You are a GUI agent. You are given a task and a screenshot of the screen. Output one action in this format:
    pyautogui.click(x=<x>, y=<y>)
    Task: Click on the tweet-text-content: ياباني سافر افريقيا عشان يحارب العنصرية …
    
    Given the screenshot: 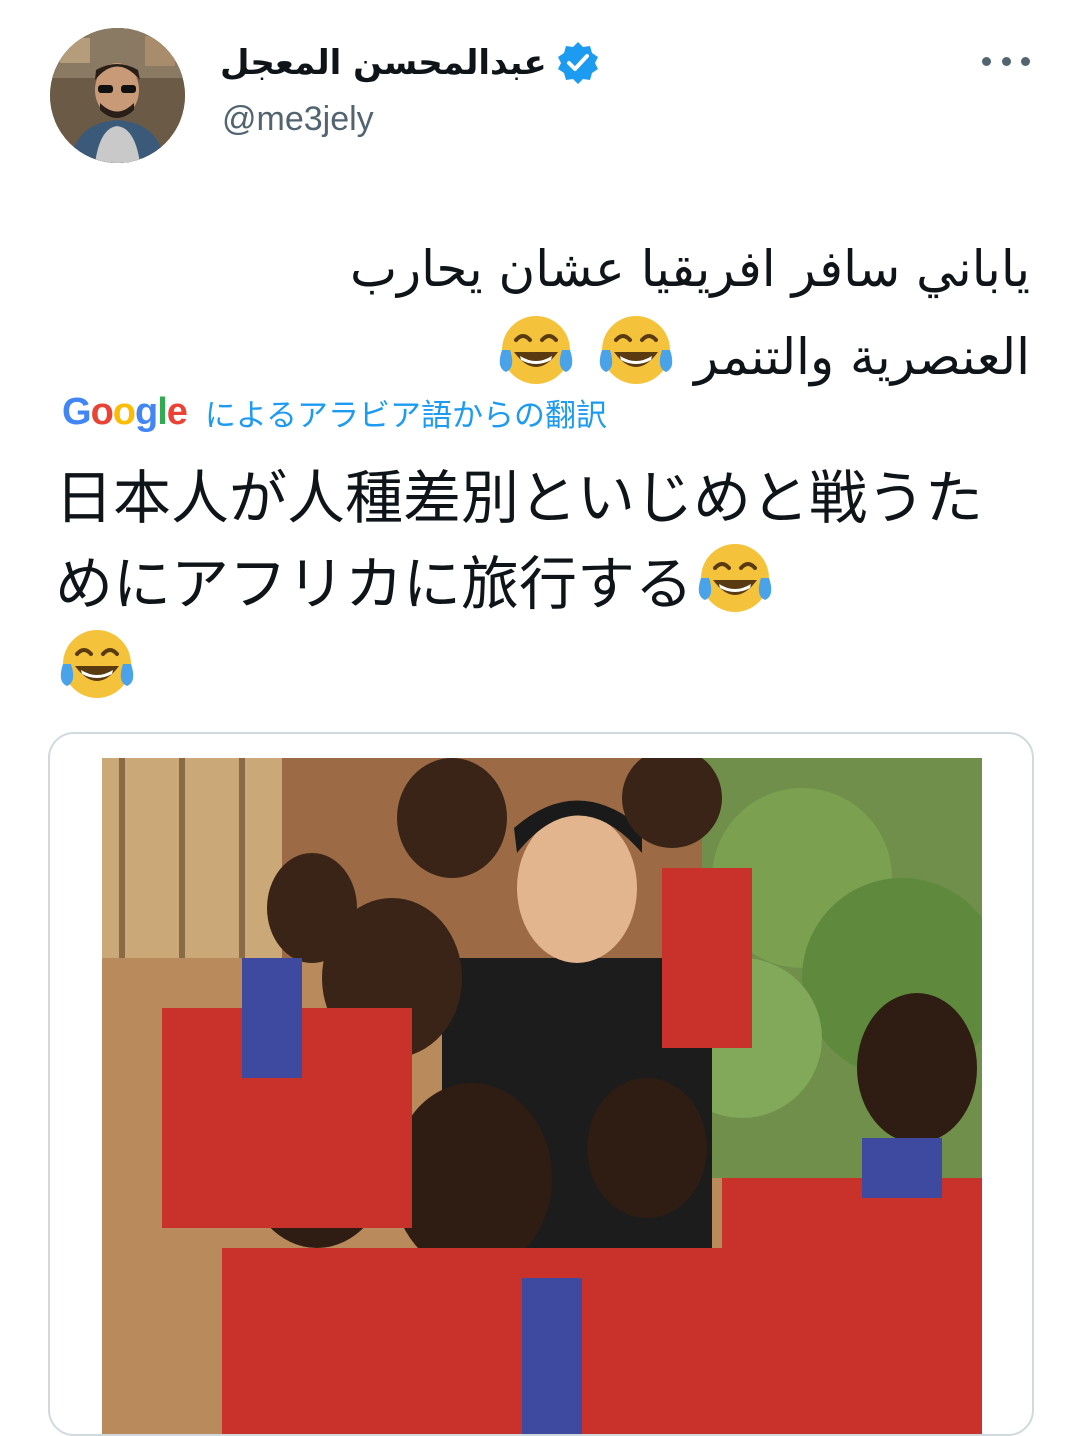 What is the action you would take?
    pyautogui.click(x=689, y=313)
    